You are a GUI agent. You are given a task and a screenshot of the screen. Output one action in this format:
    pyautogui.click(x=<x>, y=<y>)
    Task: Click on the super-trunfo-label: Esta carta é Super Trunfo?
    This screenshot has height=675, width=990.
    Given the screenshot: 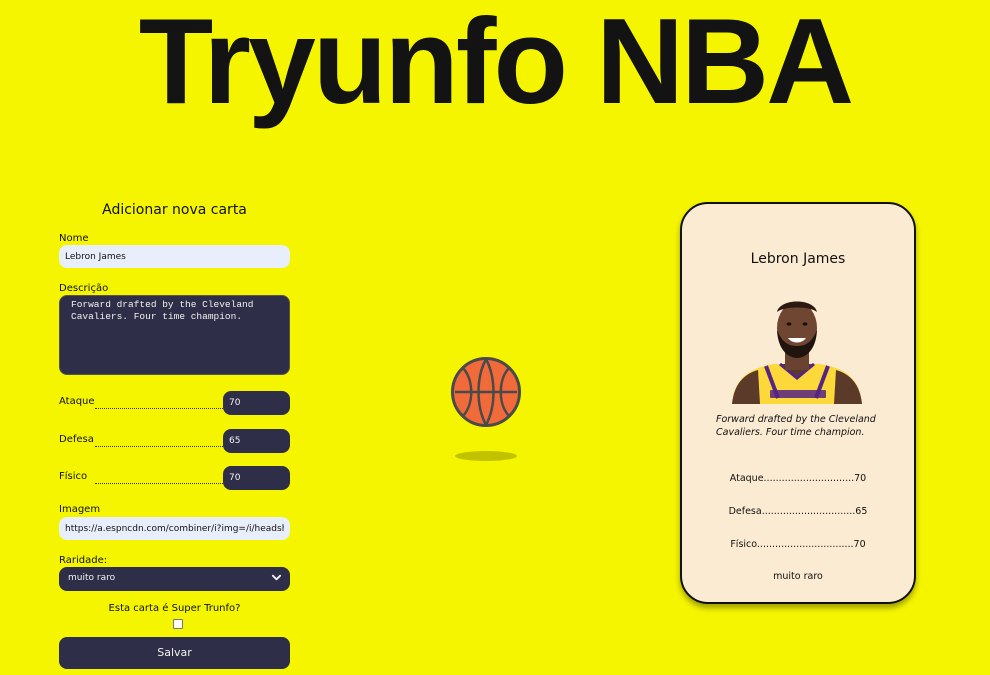 What is the action you would take?
    pyautogui.click(x=174, y=608)
    